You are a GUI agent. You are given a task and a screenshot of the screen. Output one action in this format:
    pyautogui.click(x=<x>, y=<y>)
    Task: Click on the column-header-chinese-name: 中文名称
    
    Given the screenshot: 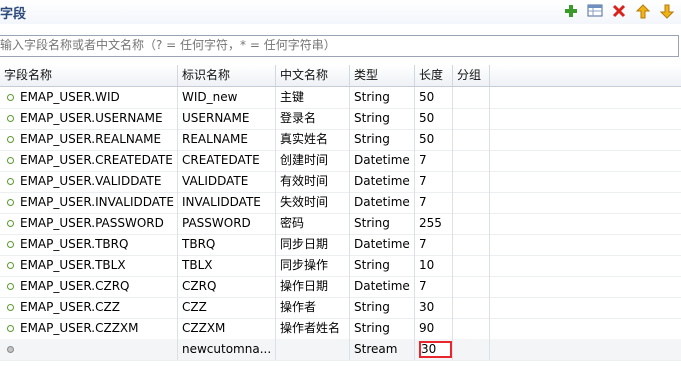 What is the action you would take?
    pyautogui.click(x=313, y=75)
    